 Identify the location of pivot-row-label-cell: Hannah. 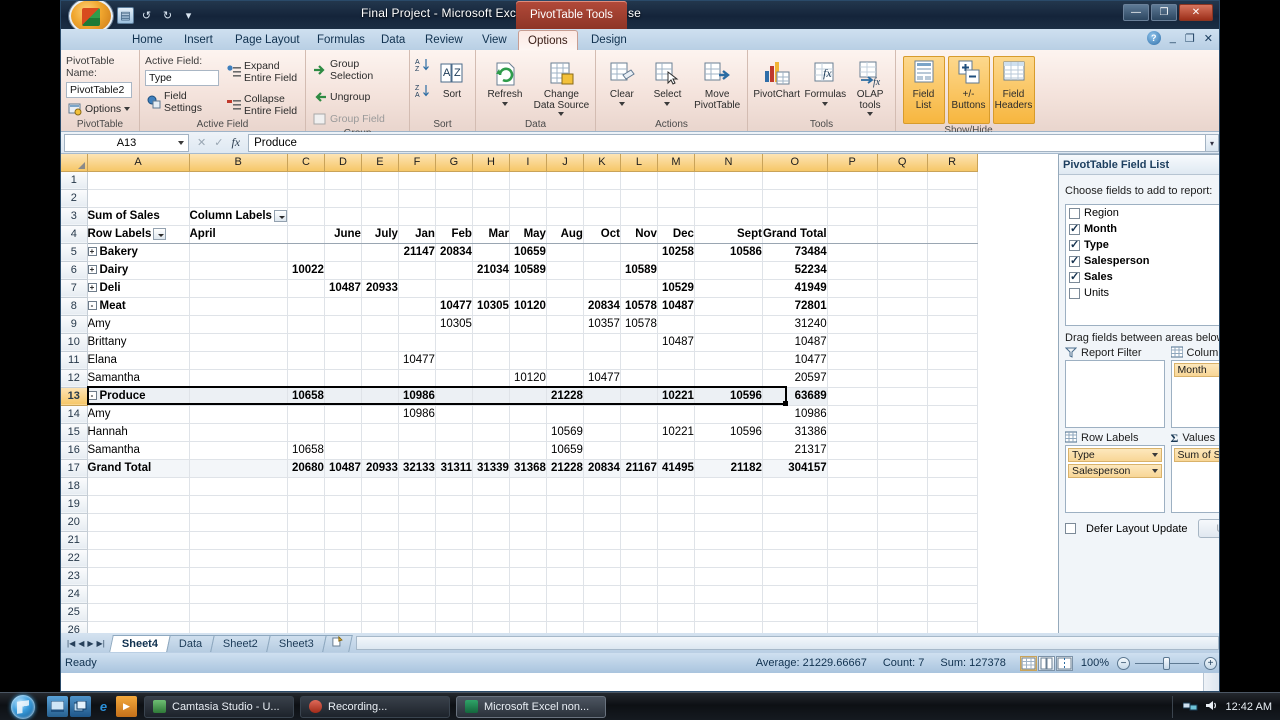
(138, 432).